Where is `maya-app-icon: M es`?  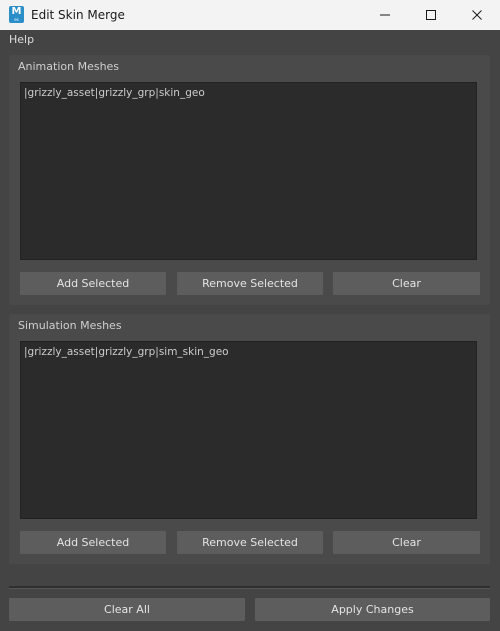
maya-app-icon: M es is located at coordinates (16, 14).